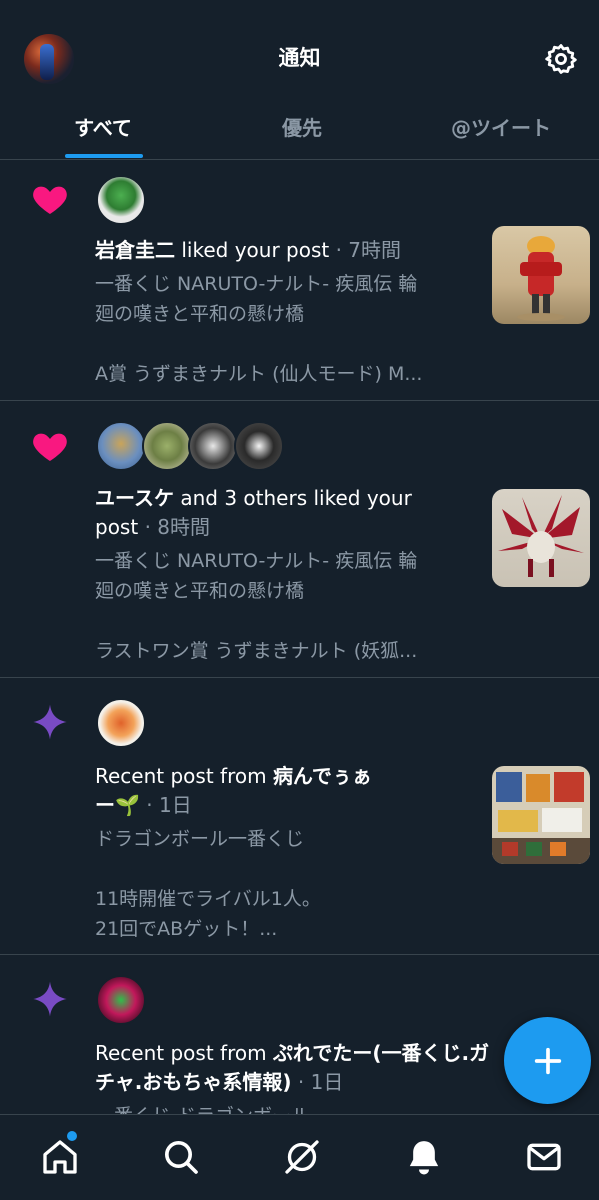  I want to click on notification-text-cont: post · 8時間, so click(287, 527).